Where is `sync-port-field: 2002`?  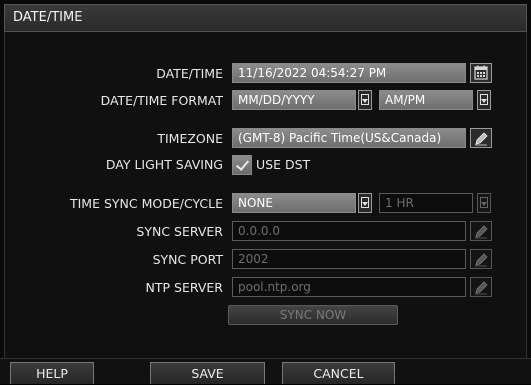 sync-port-field: 2002 is located at coordinates (349, 259).